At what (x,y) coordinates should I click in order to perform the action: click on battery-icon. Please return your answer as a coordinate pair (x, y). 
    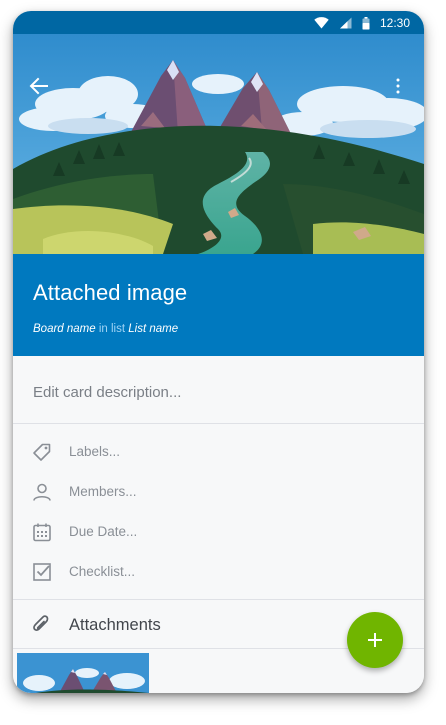
    Looking at the image, I should click on (366, 23).